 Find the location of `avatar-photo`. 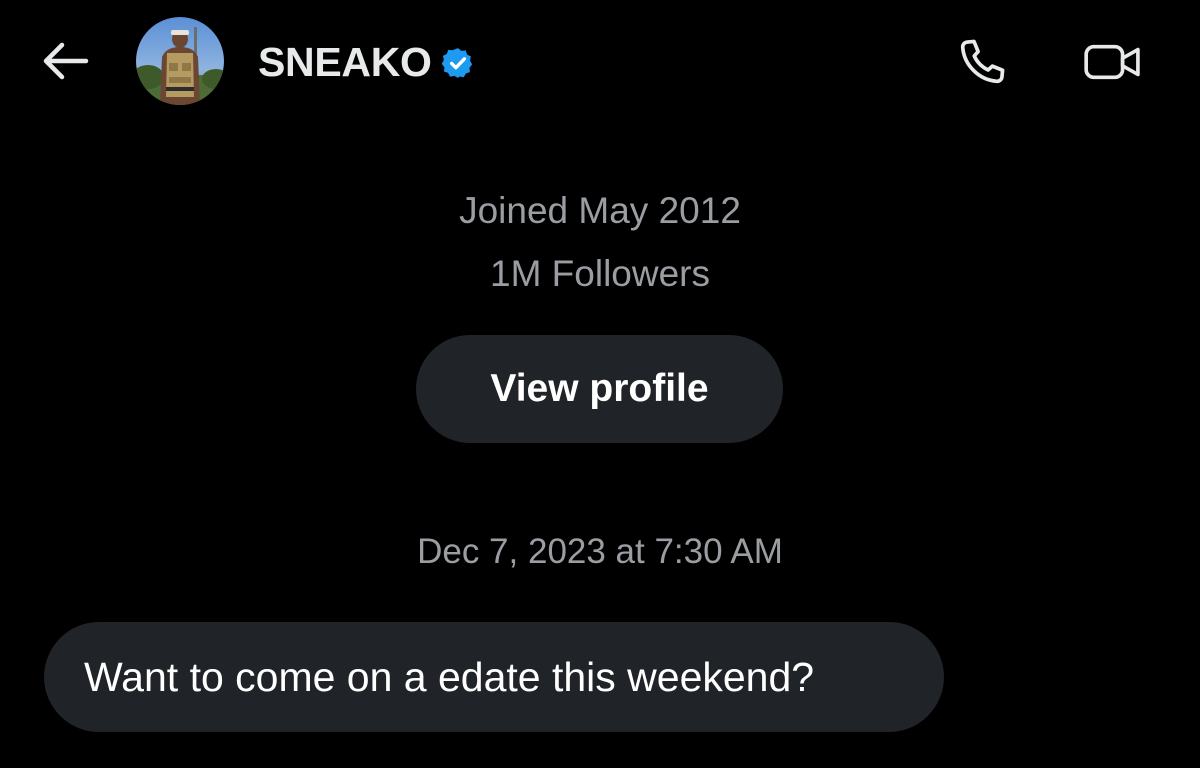

avatar-photo is located at coordinates (180, 61).